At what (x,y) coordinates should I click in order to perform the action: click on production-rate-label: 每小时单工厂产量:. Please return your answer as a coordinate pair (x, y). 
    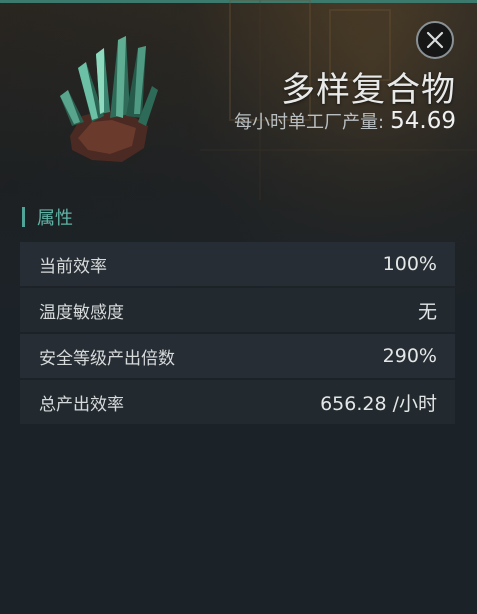
    Looking at the image, I should click on (309, 122).